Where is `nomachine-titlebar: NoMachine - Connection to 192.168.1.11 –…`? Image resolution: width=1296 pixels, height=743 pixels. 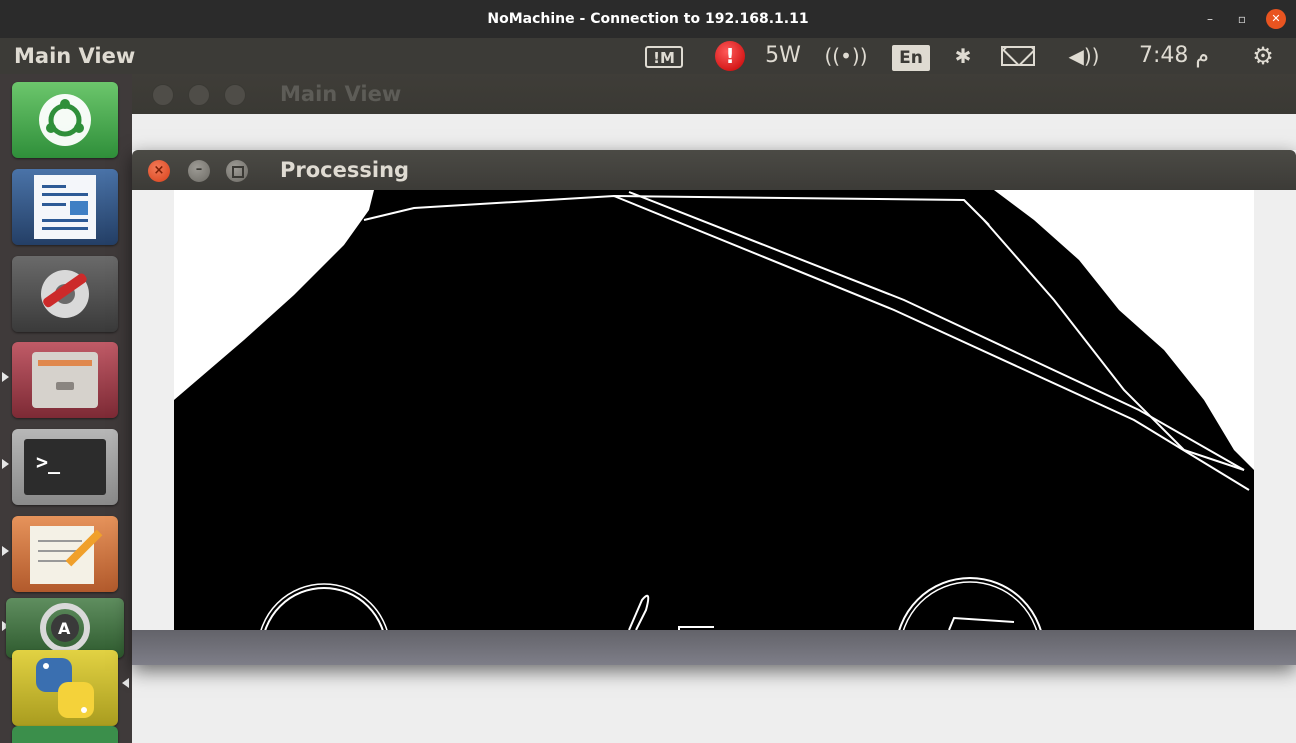
nomachine-titlebar: NoMachine - Connection to 192.168.1.11 –… is located at coordinates (648, 19).